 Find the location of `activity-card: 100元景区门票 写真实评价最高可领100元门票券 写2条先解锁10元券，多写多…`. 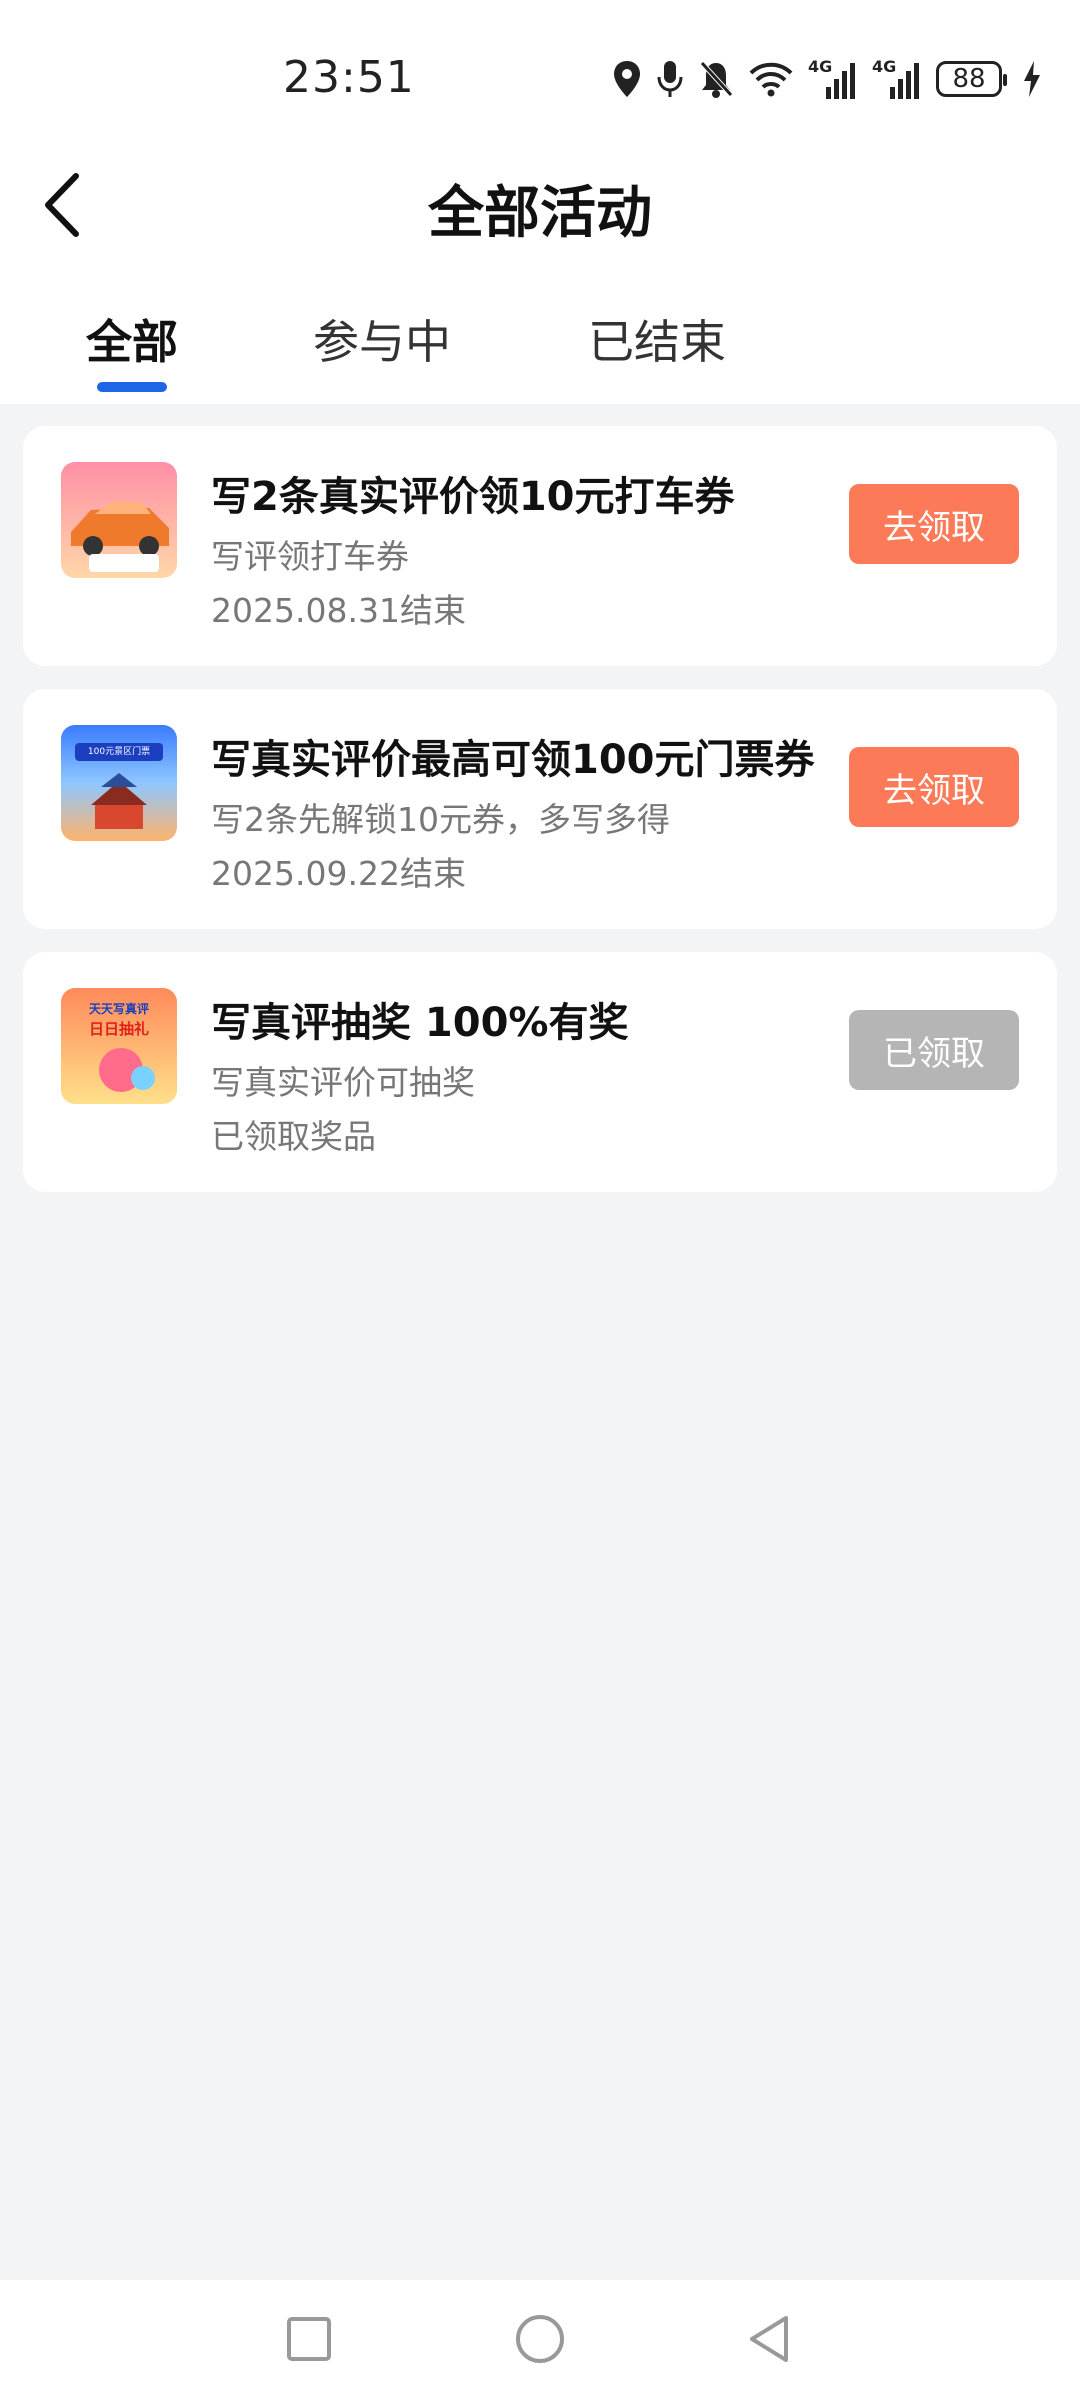

activity-card: 100元景区门票 写真实评价最高可领100元门票券 写2条先解锁10元券，多写多… is located at coordinates (540, 809).